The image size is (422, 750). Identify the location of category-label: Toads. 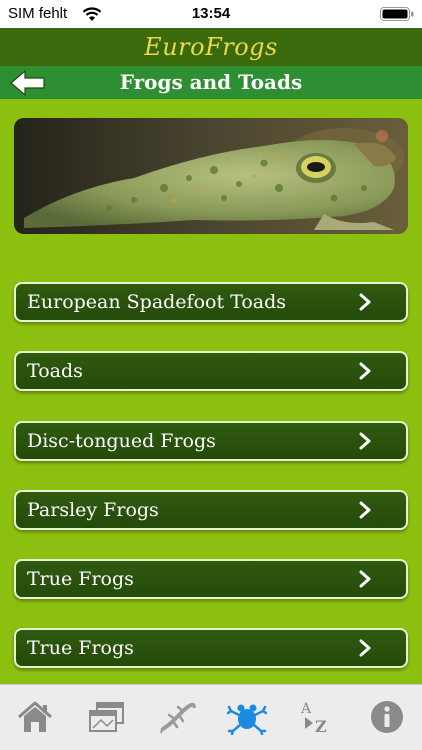
(55, 371).